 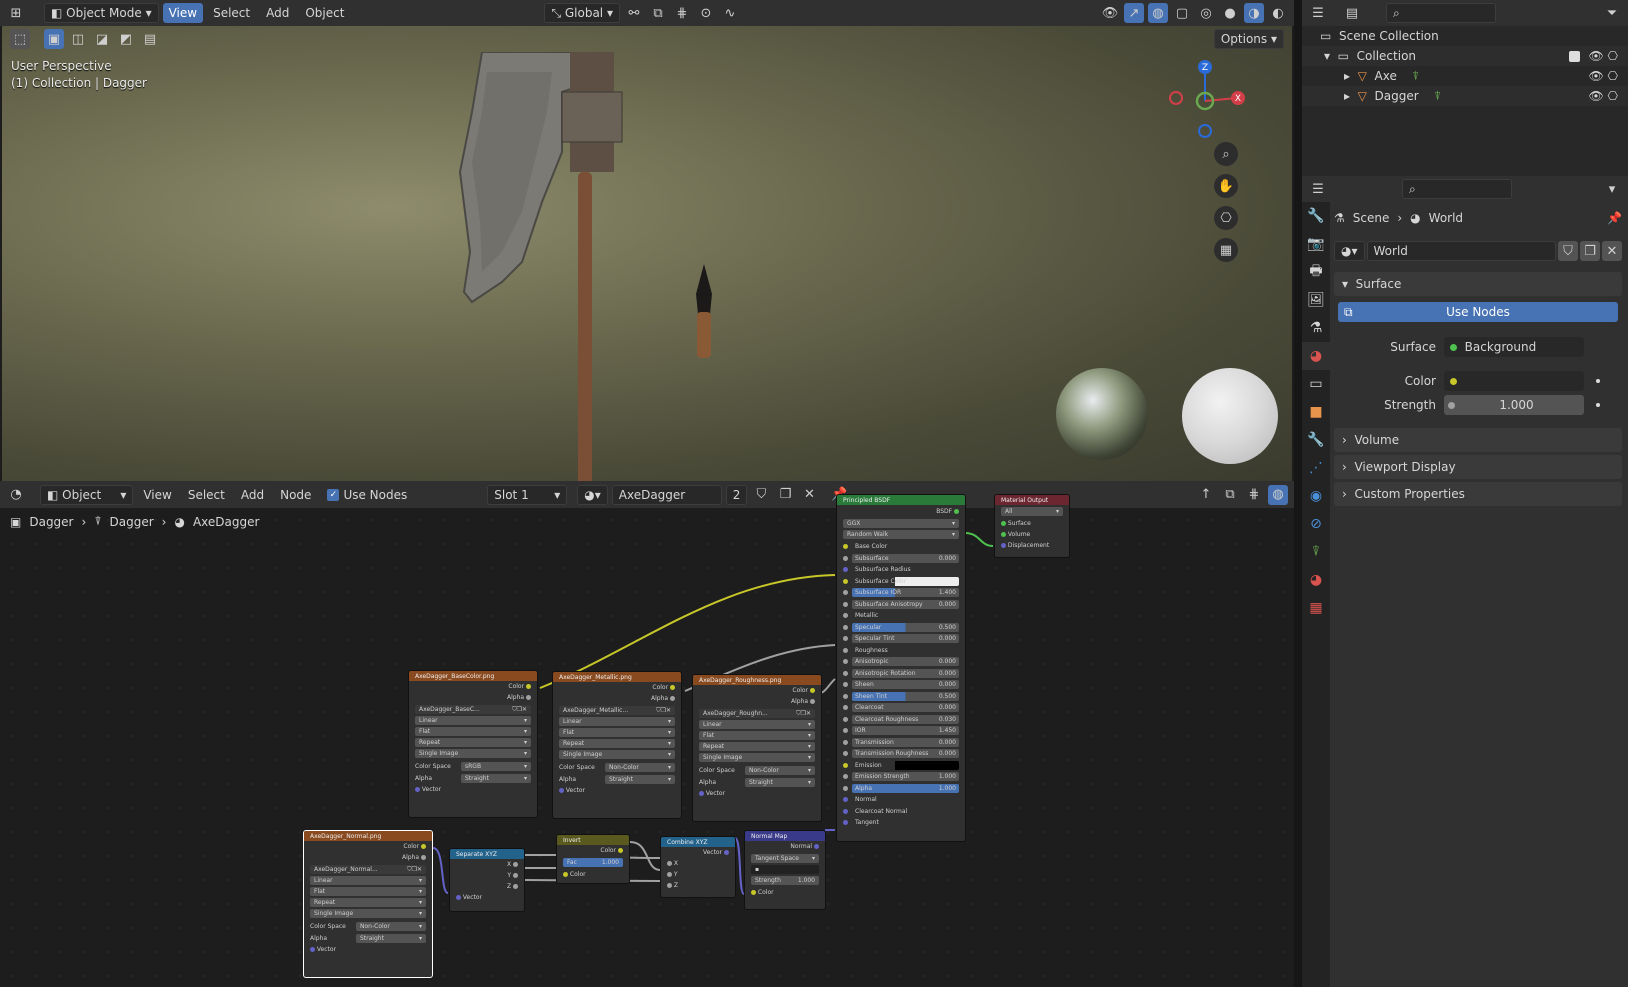 What do you see at coordinates (669, 885) in the screenshot?
I see `z-in-socket` at bounding box center [669, 885].